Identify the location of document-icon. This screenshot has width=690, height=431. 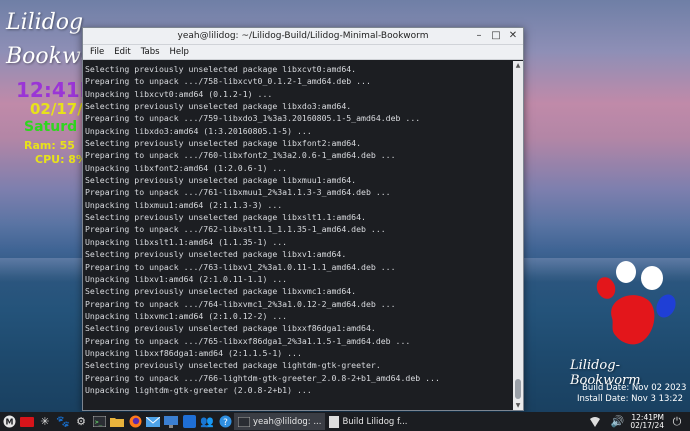
(334, 421).